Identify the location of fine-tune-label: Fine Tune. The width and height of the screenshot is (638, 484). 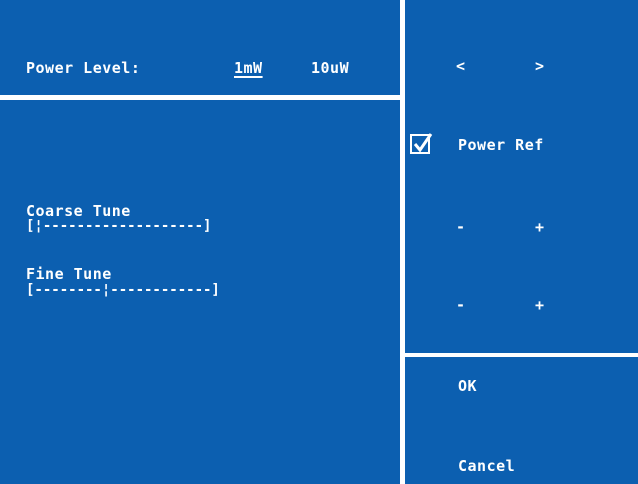
(69, 274).